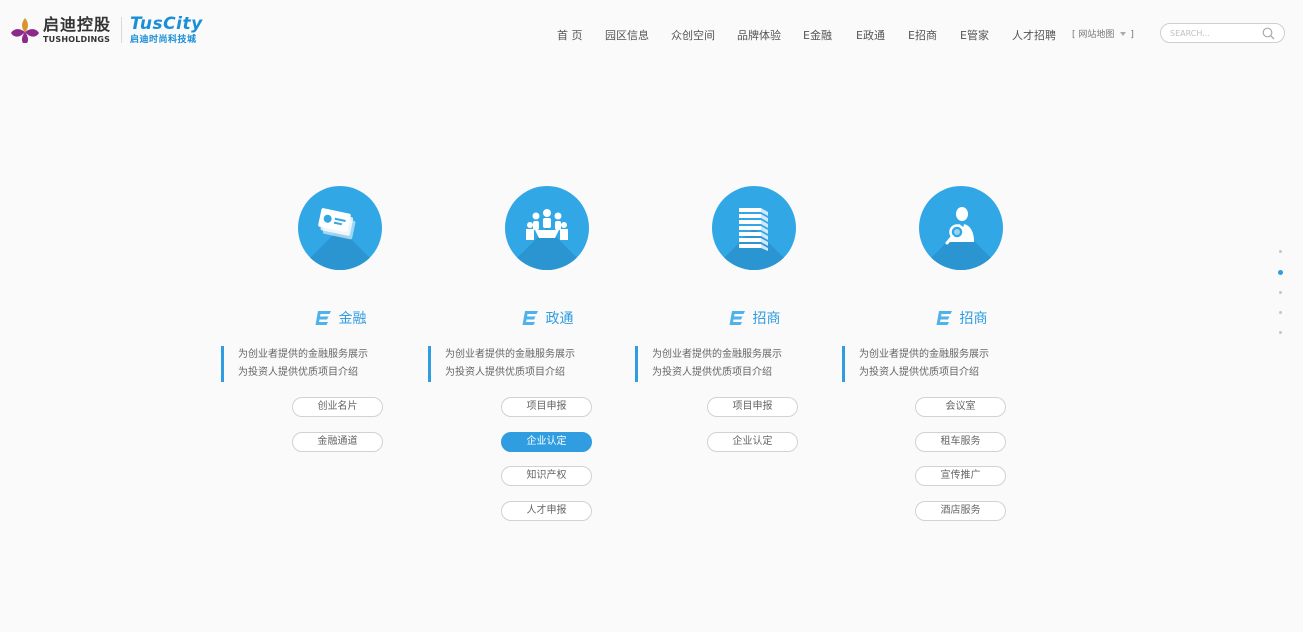  I want to click on nav-item-home: 首 页, so click(570, 35).